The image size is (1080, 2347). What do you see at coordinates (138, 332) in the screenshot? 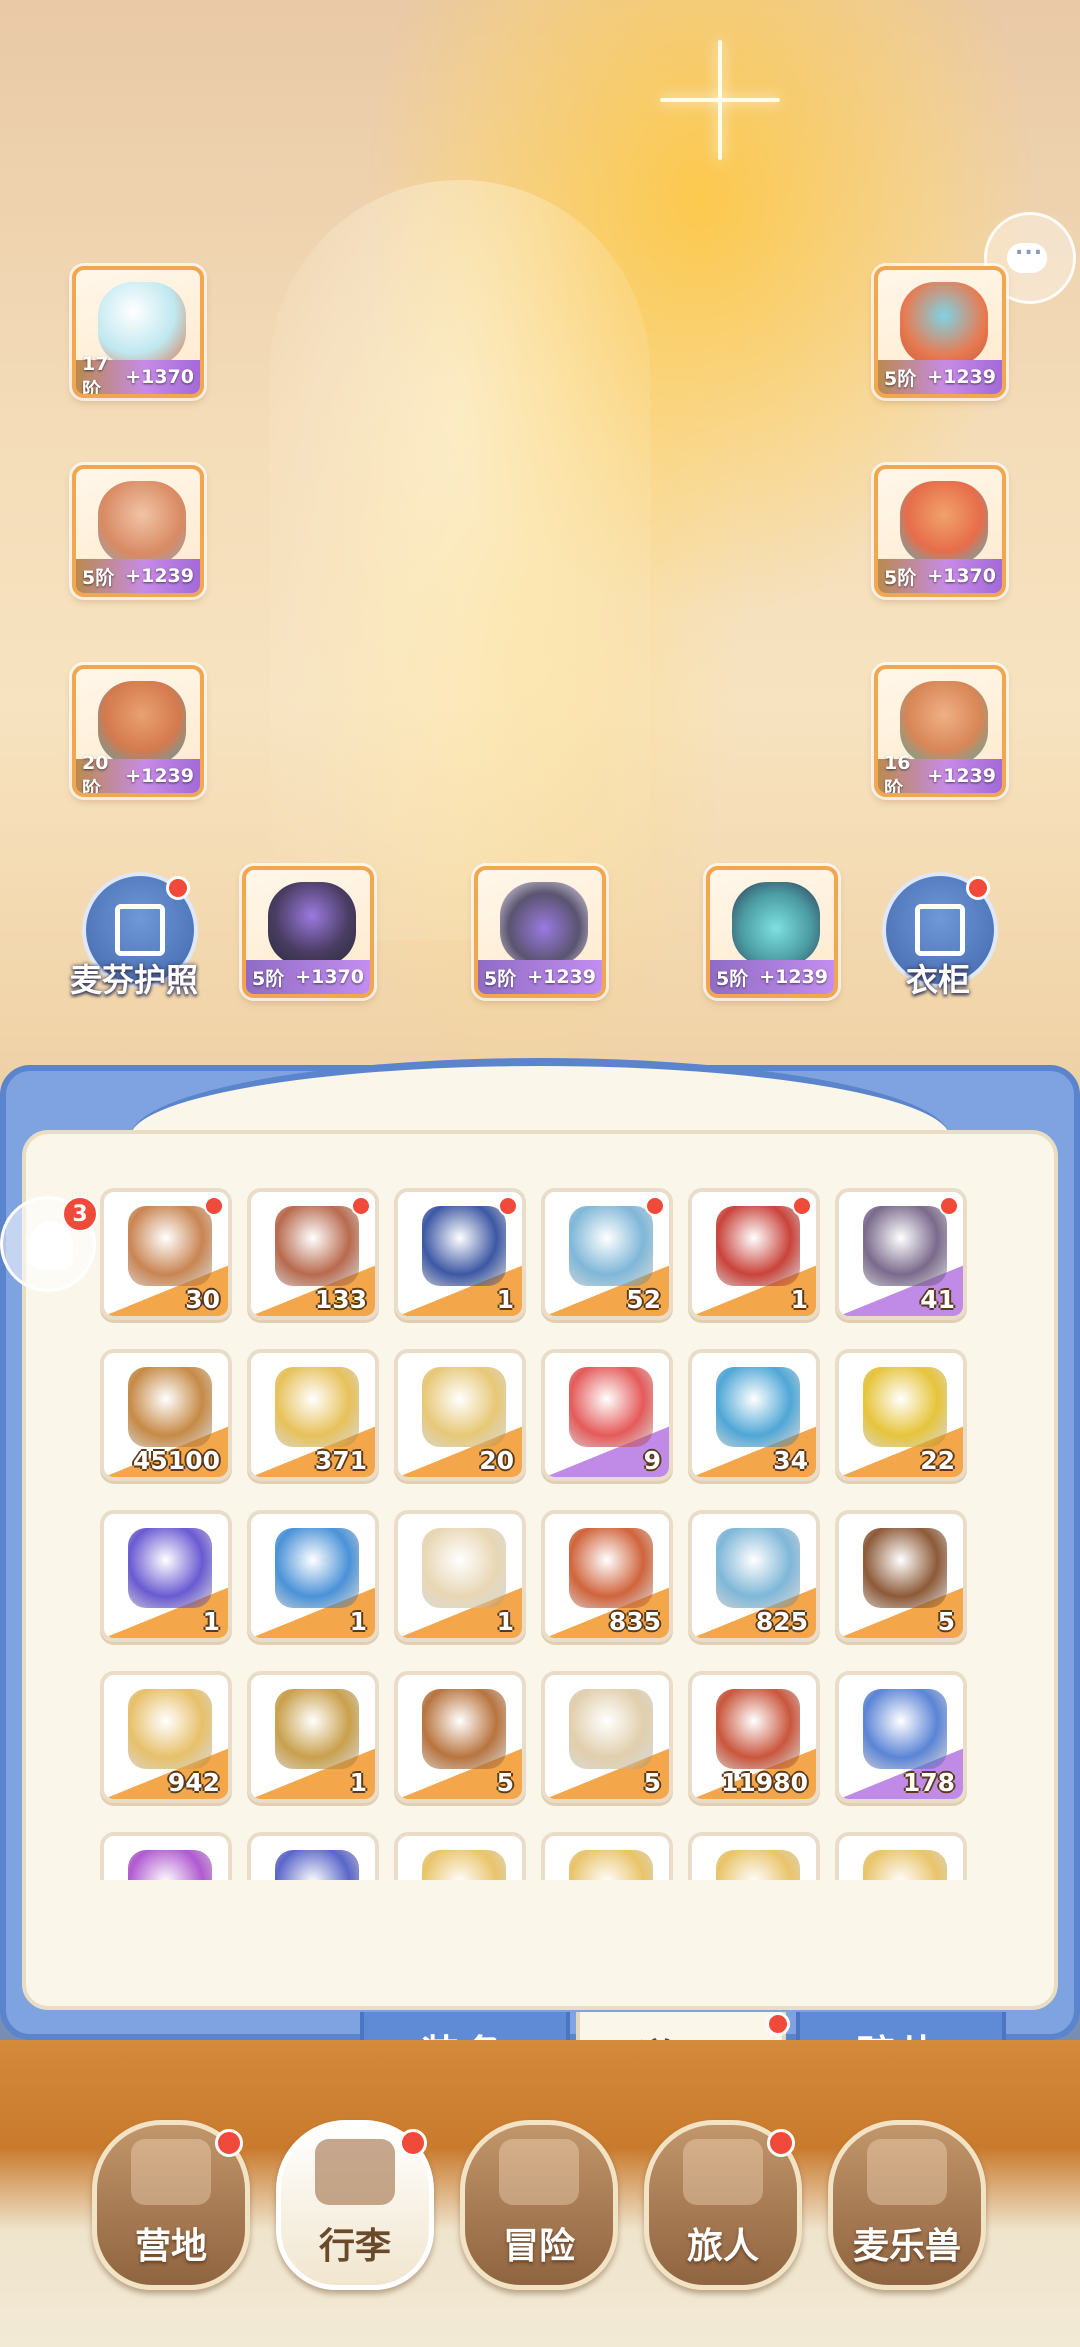
I see `equip-slot-weapon: 17阶 +1370` at bounding box center [138, 332].